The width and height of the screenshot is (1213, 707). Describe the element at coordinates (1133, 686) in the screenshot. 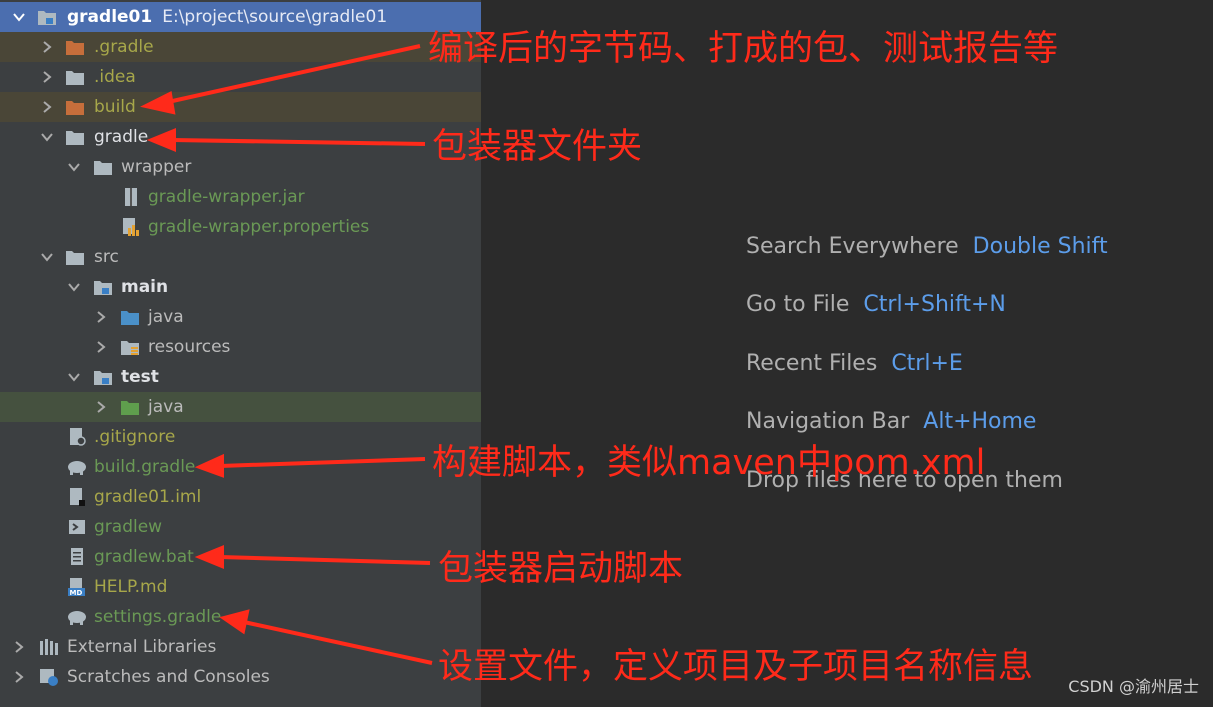

I see `watermark: CSDN @渝州居士` at that location.